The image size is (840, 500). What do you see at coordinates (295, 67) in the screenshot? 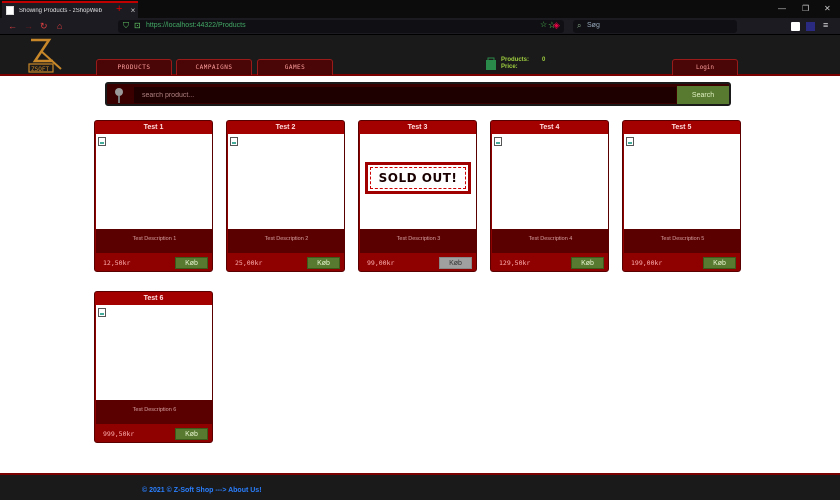
I see `nav-games-button: GAMES` at bounding box center [295, 67].